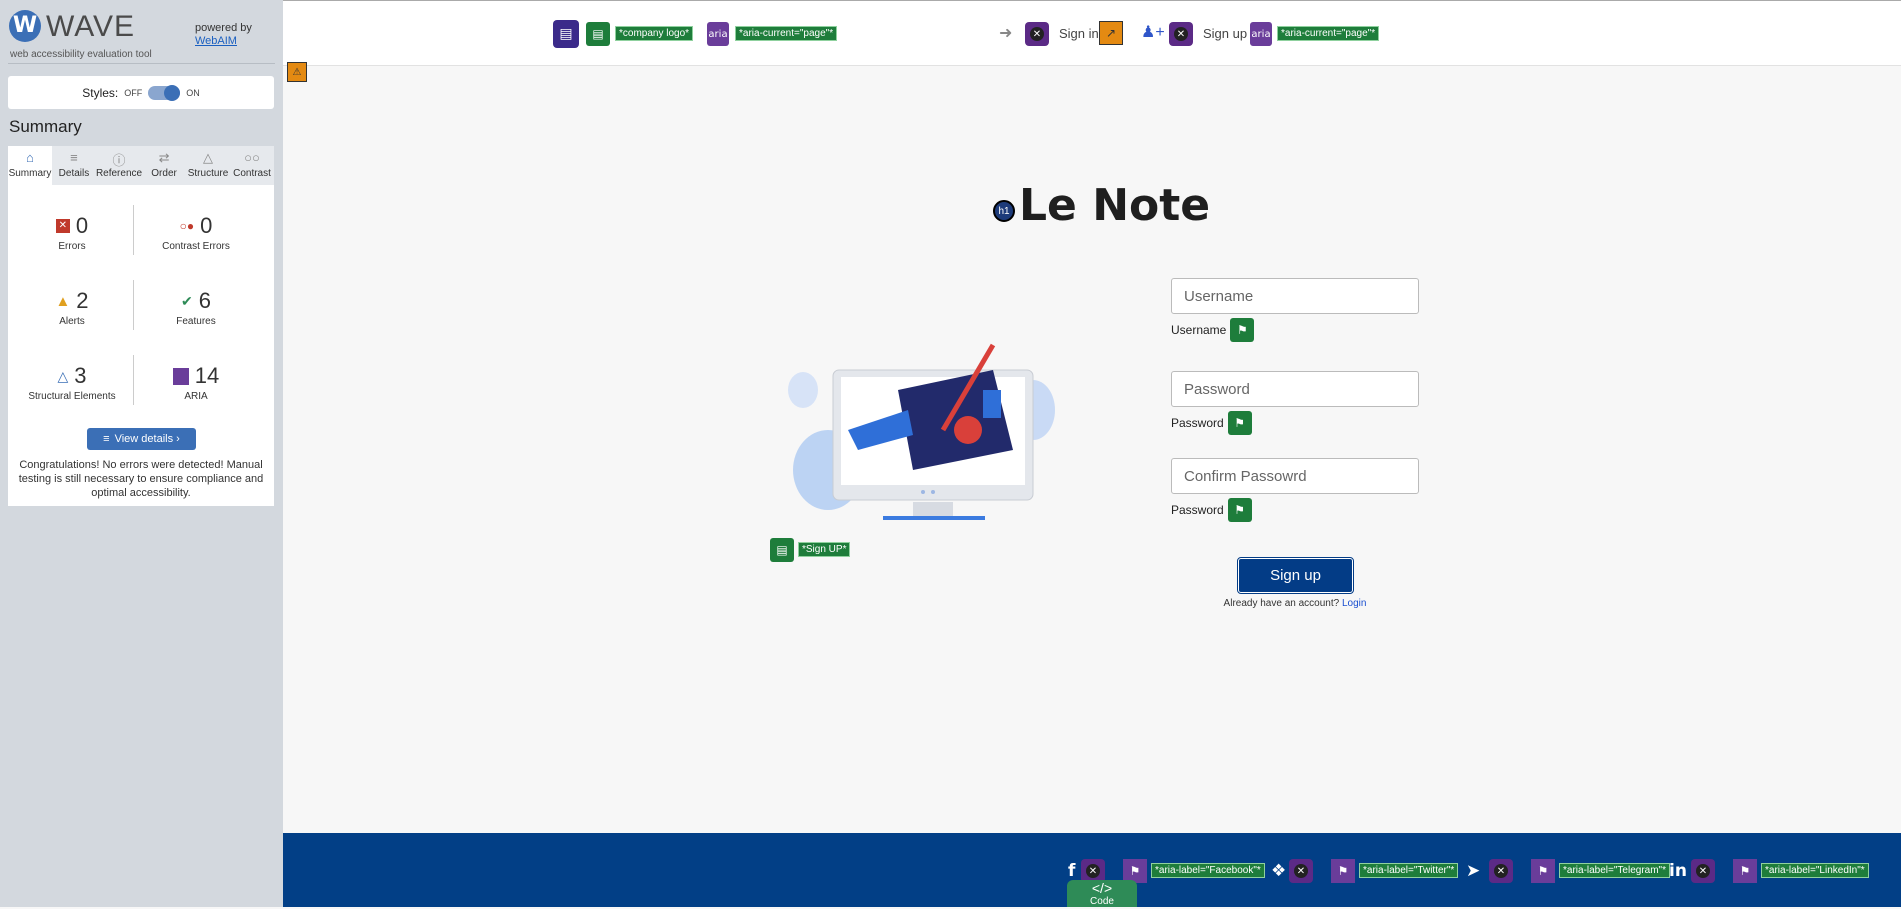  Describe the element at coordinates (566, 34) in the screenshot. I see `notebook-logo-icon: ▤` at that location.